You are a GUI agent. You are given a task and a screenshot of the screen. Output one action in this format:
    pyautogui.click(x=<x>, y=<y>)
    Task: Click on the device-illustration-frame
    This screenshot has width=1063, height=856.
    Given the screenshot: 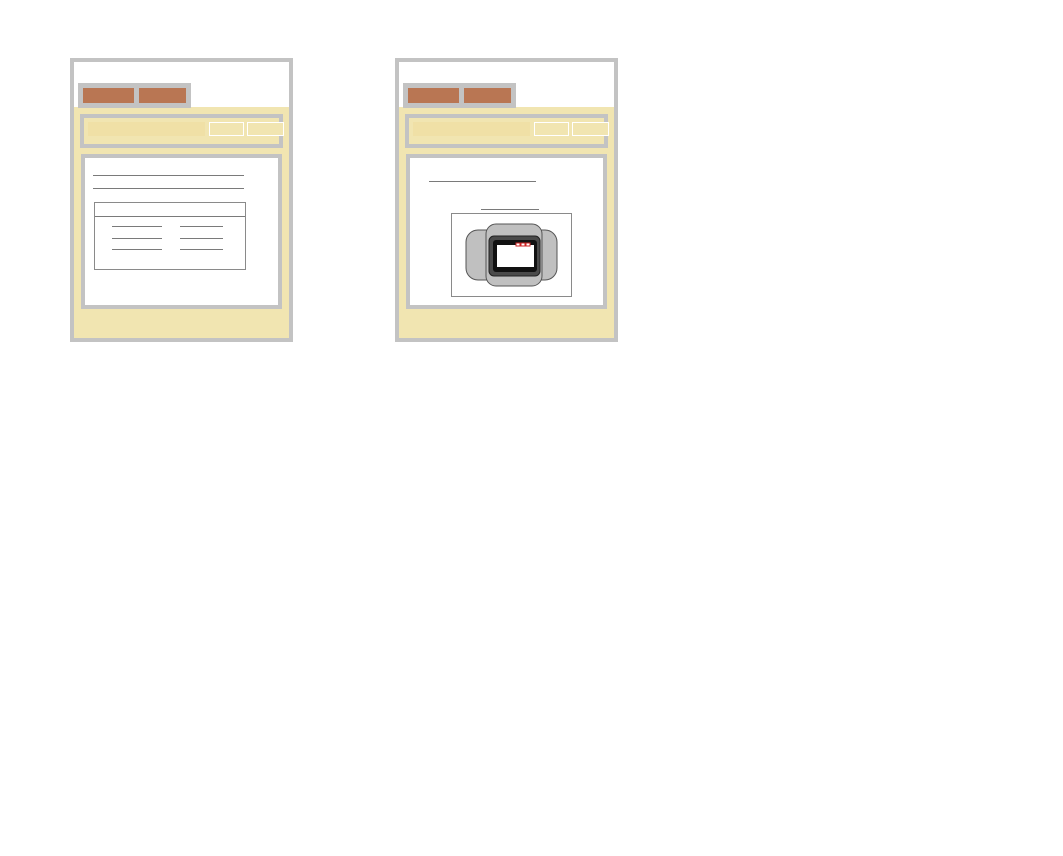 What is the action you would take?
    pyautogui.click(x=511, y=255)
    